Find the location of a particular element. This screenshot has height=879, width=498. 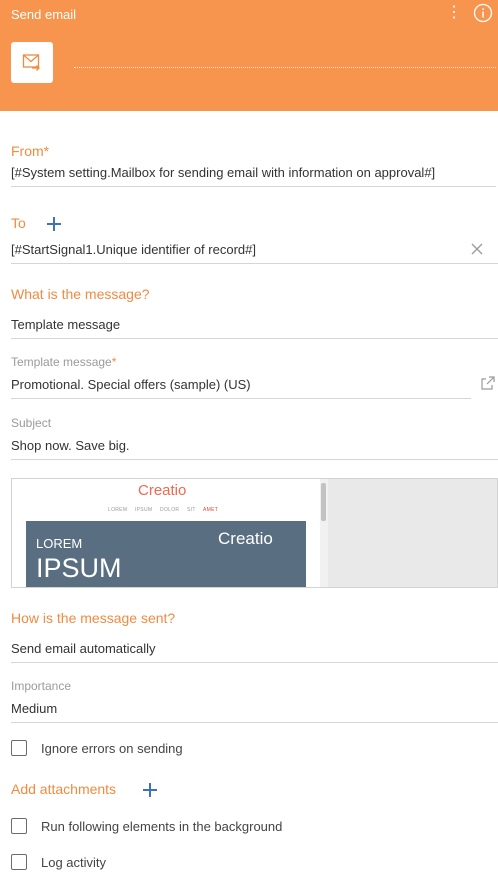

importance-label: Importance is located at coordinates (41, 686).